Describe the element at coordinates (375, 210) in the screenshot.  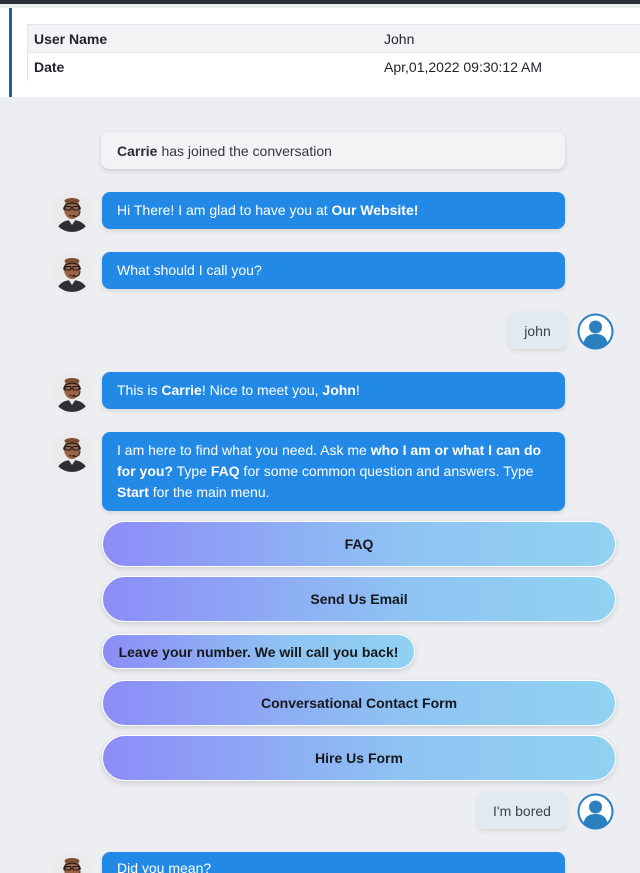
I see `message-emphasis: Our Website!` at that location.